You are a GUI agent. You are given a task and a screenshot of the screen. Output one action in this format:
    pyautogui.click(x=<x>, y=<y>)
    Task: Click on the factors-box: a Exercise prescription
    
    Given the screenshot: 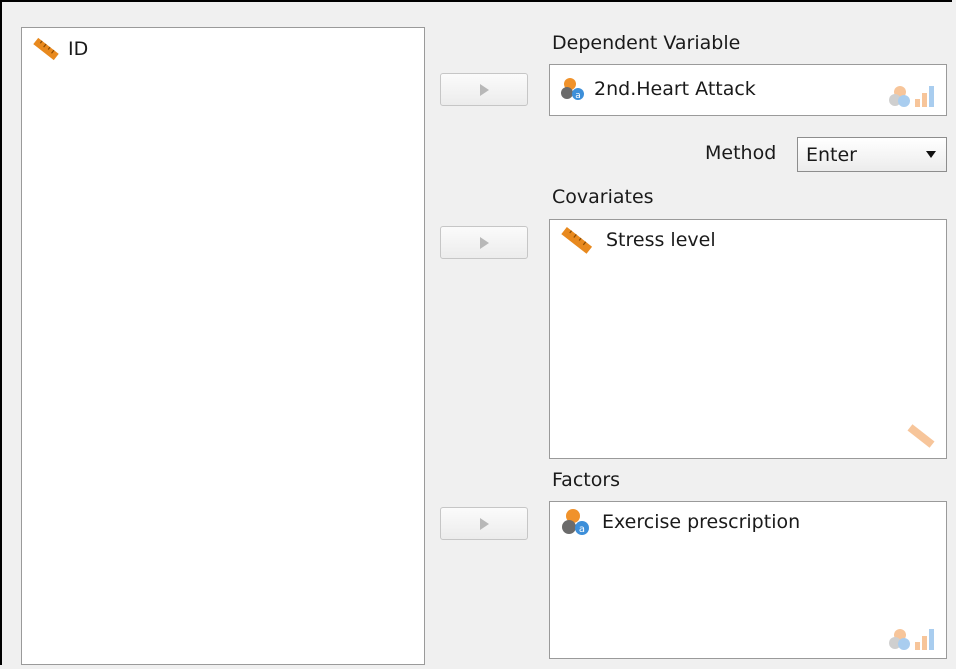 What is the action you would take?
    pyautogui.click(x=748, y=580)
    